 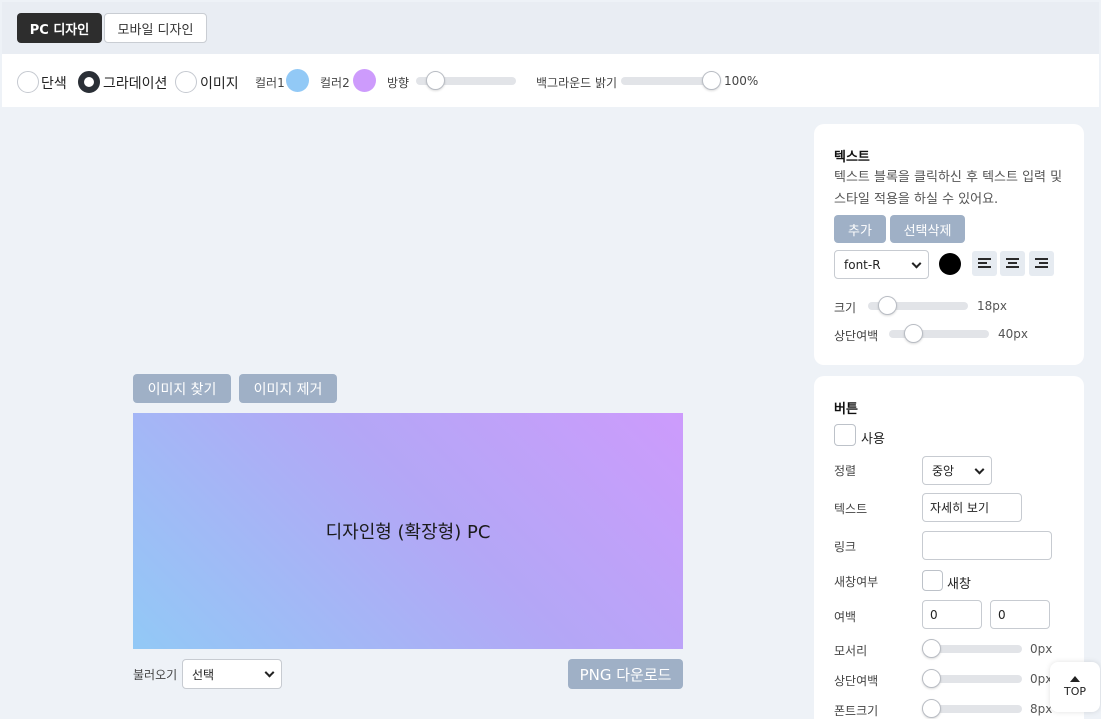 What do you see at coordinates (155, 28) in the screenshot?
I see `tab-mobile-design: 모바일 디자인` at bounding box center [155, 28].